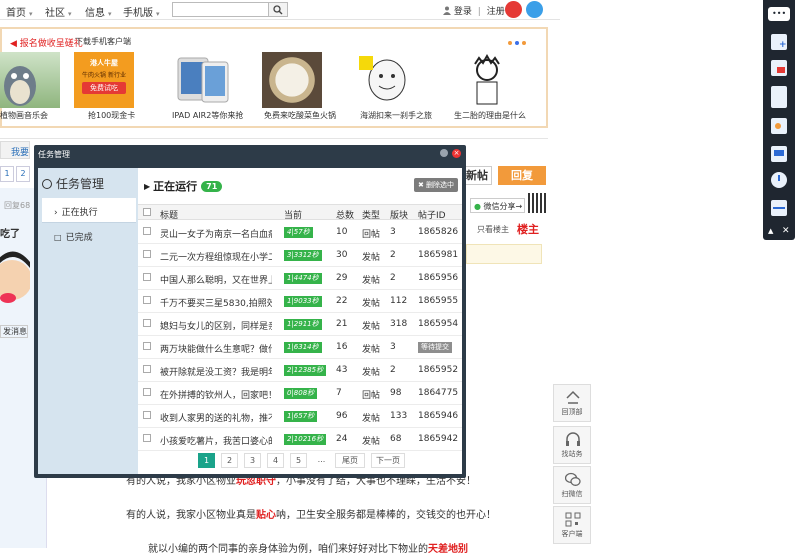 This screenshot has width=800, height=555. I want to click on next-page-button: 下一页, so click(388, 460).